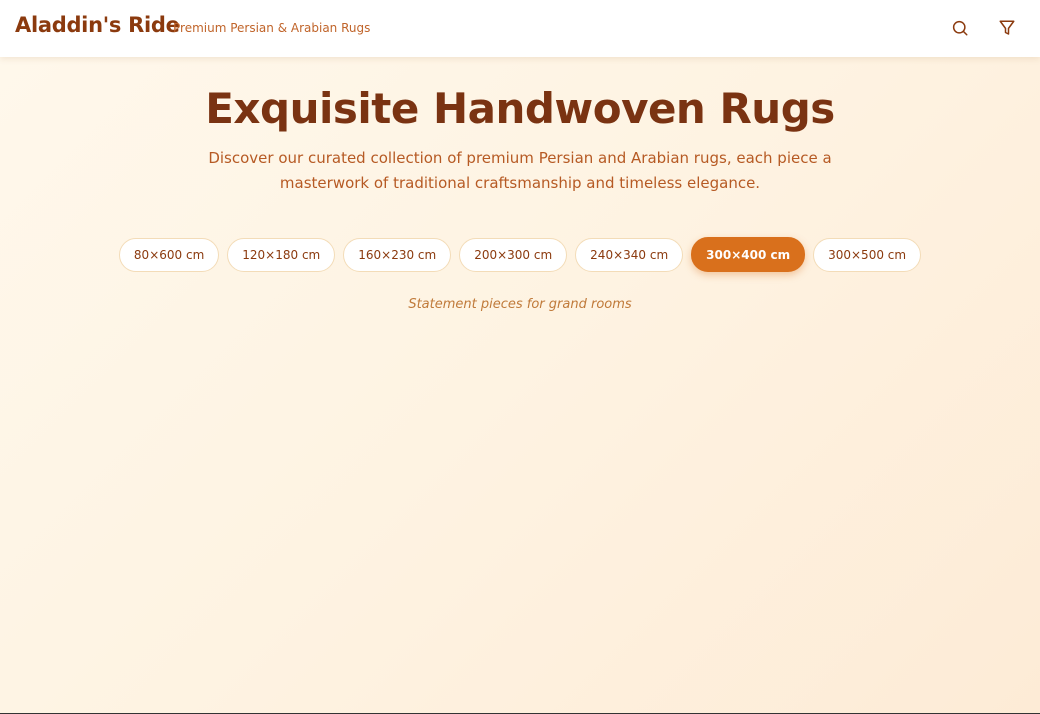 The image size is (1040, 714). I want to click on size-option-160x230: 160×230 cm, so click(397, 255).